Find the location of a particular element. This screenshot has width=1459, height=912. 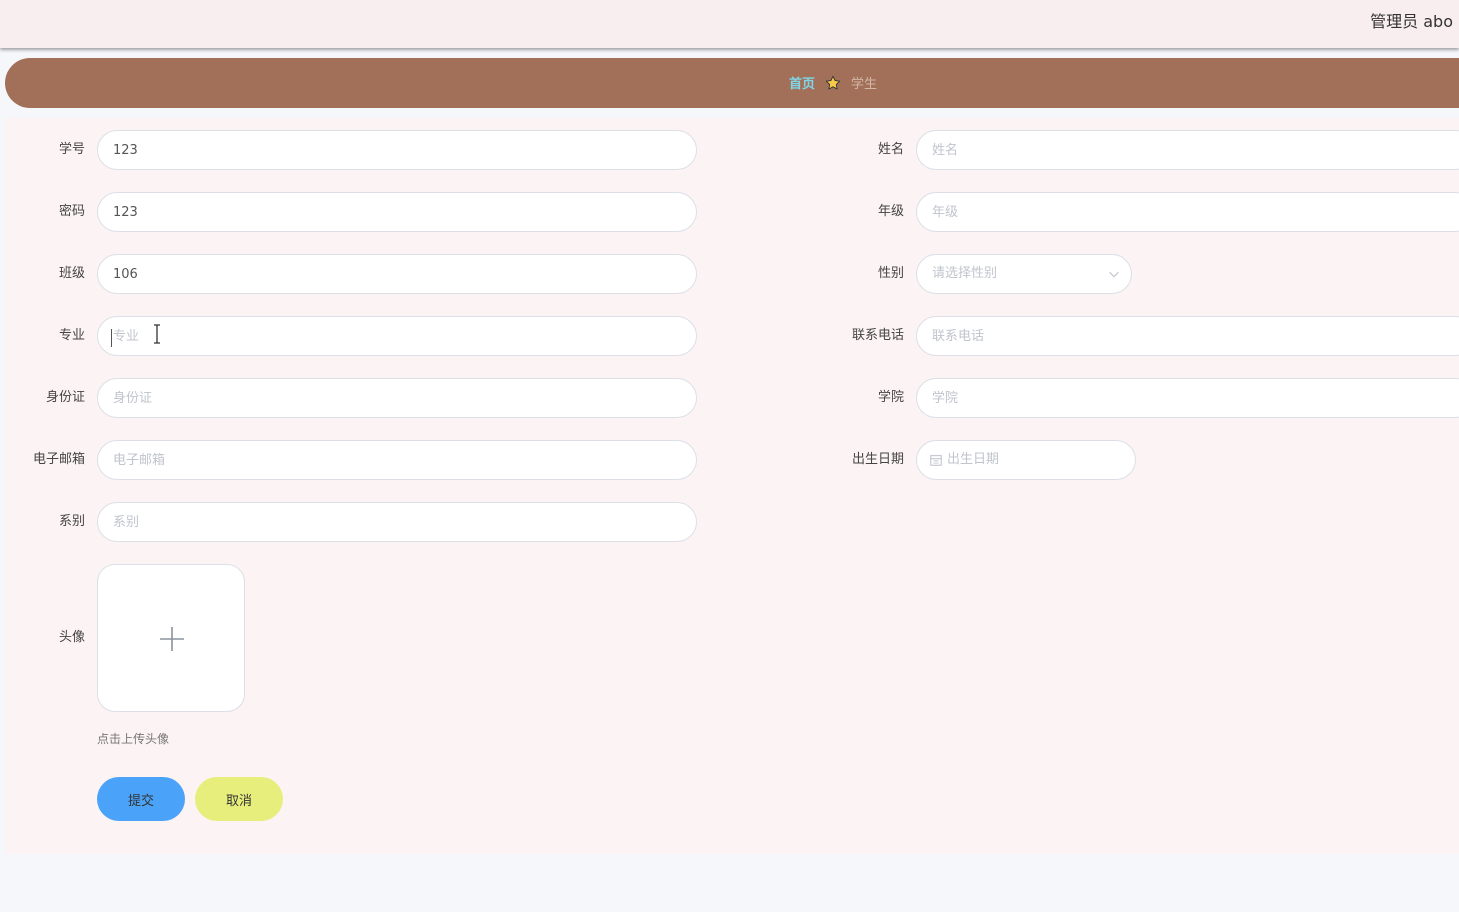

gender-label: 性别 is located at coordinates (890, 273).